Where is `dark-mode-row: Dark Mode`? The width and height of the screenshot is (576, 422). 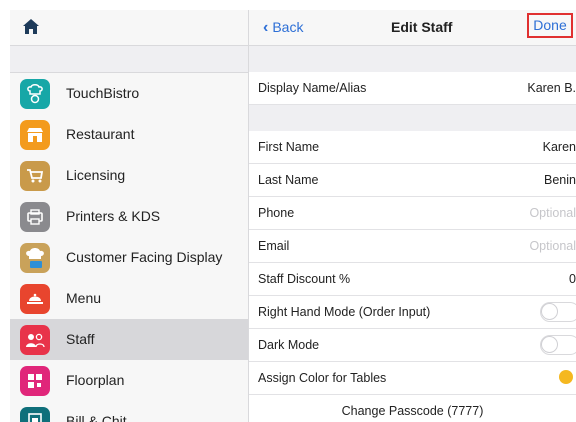
dark-mode-row: Dark Mode is located at coordinates (412, 345).